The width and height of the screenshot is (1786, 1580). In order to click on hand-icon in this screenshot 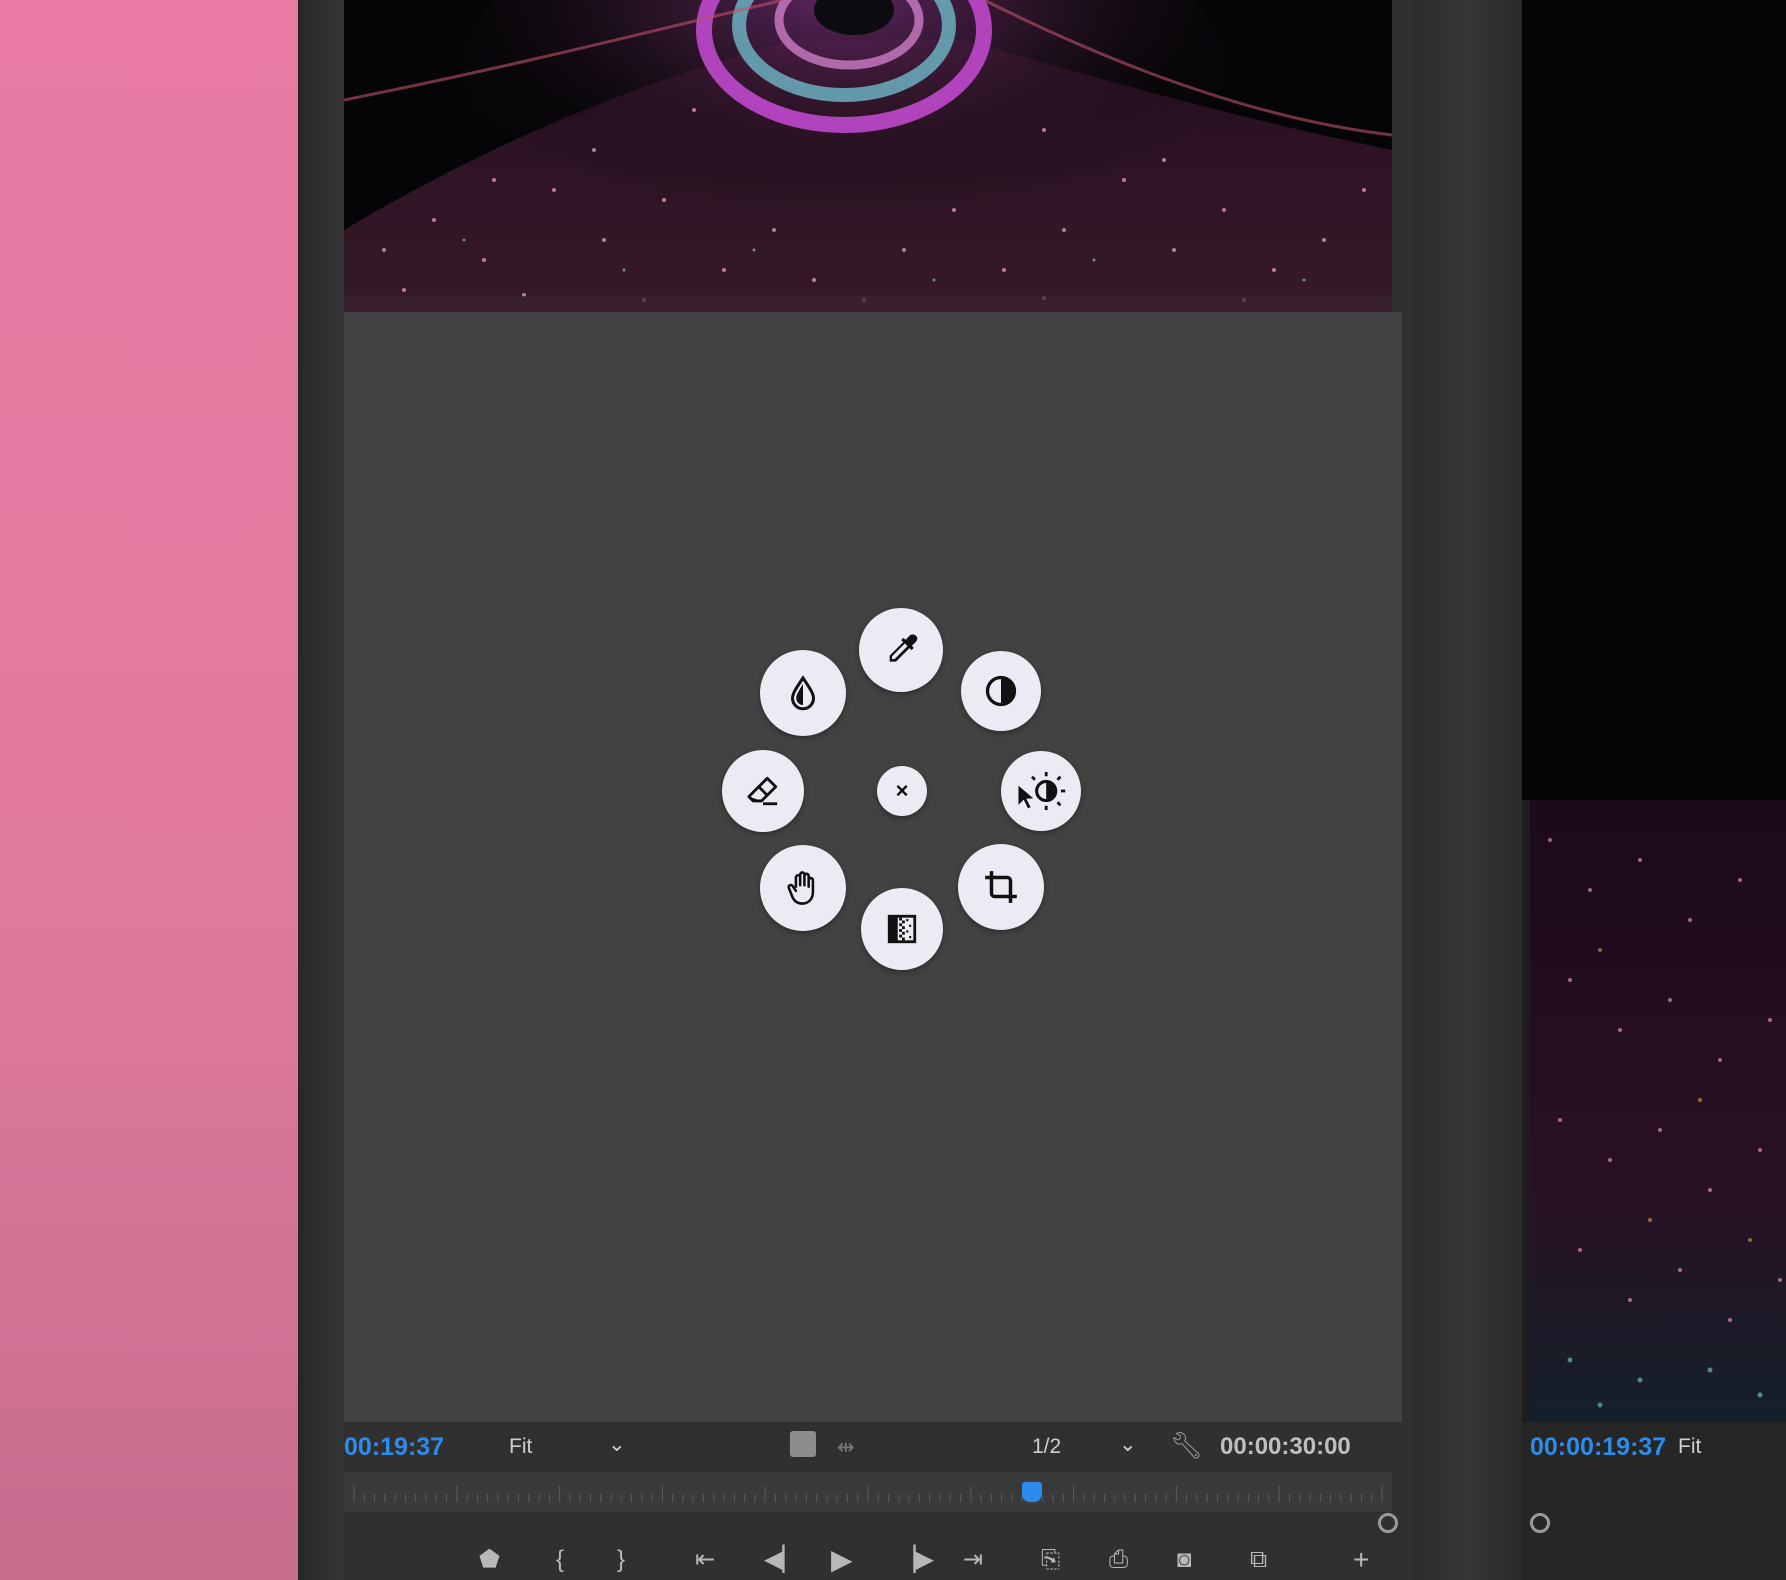, I will do `click(801, 888)`.